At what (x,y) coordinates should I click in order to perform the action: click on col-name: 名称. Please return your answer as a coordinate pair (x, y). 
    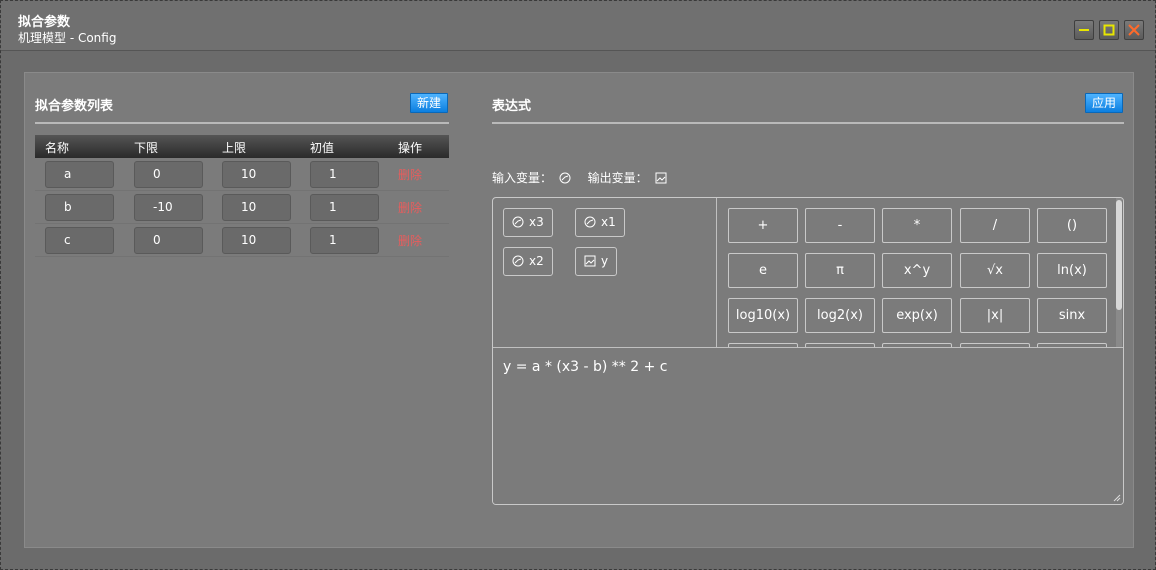
    Looking at the image, I should click on (57, 148).